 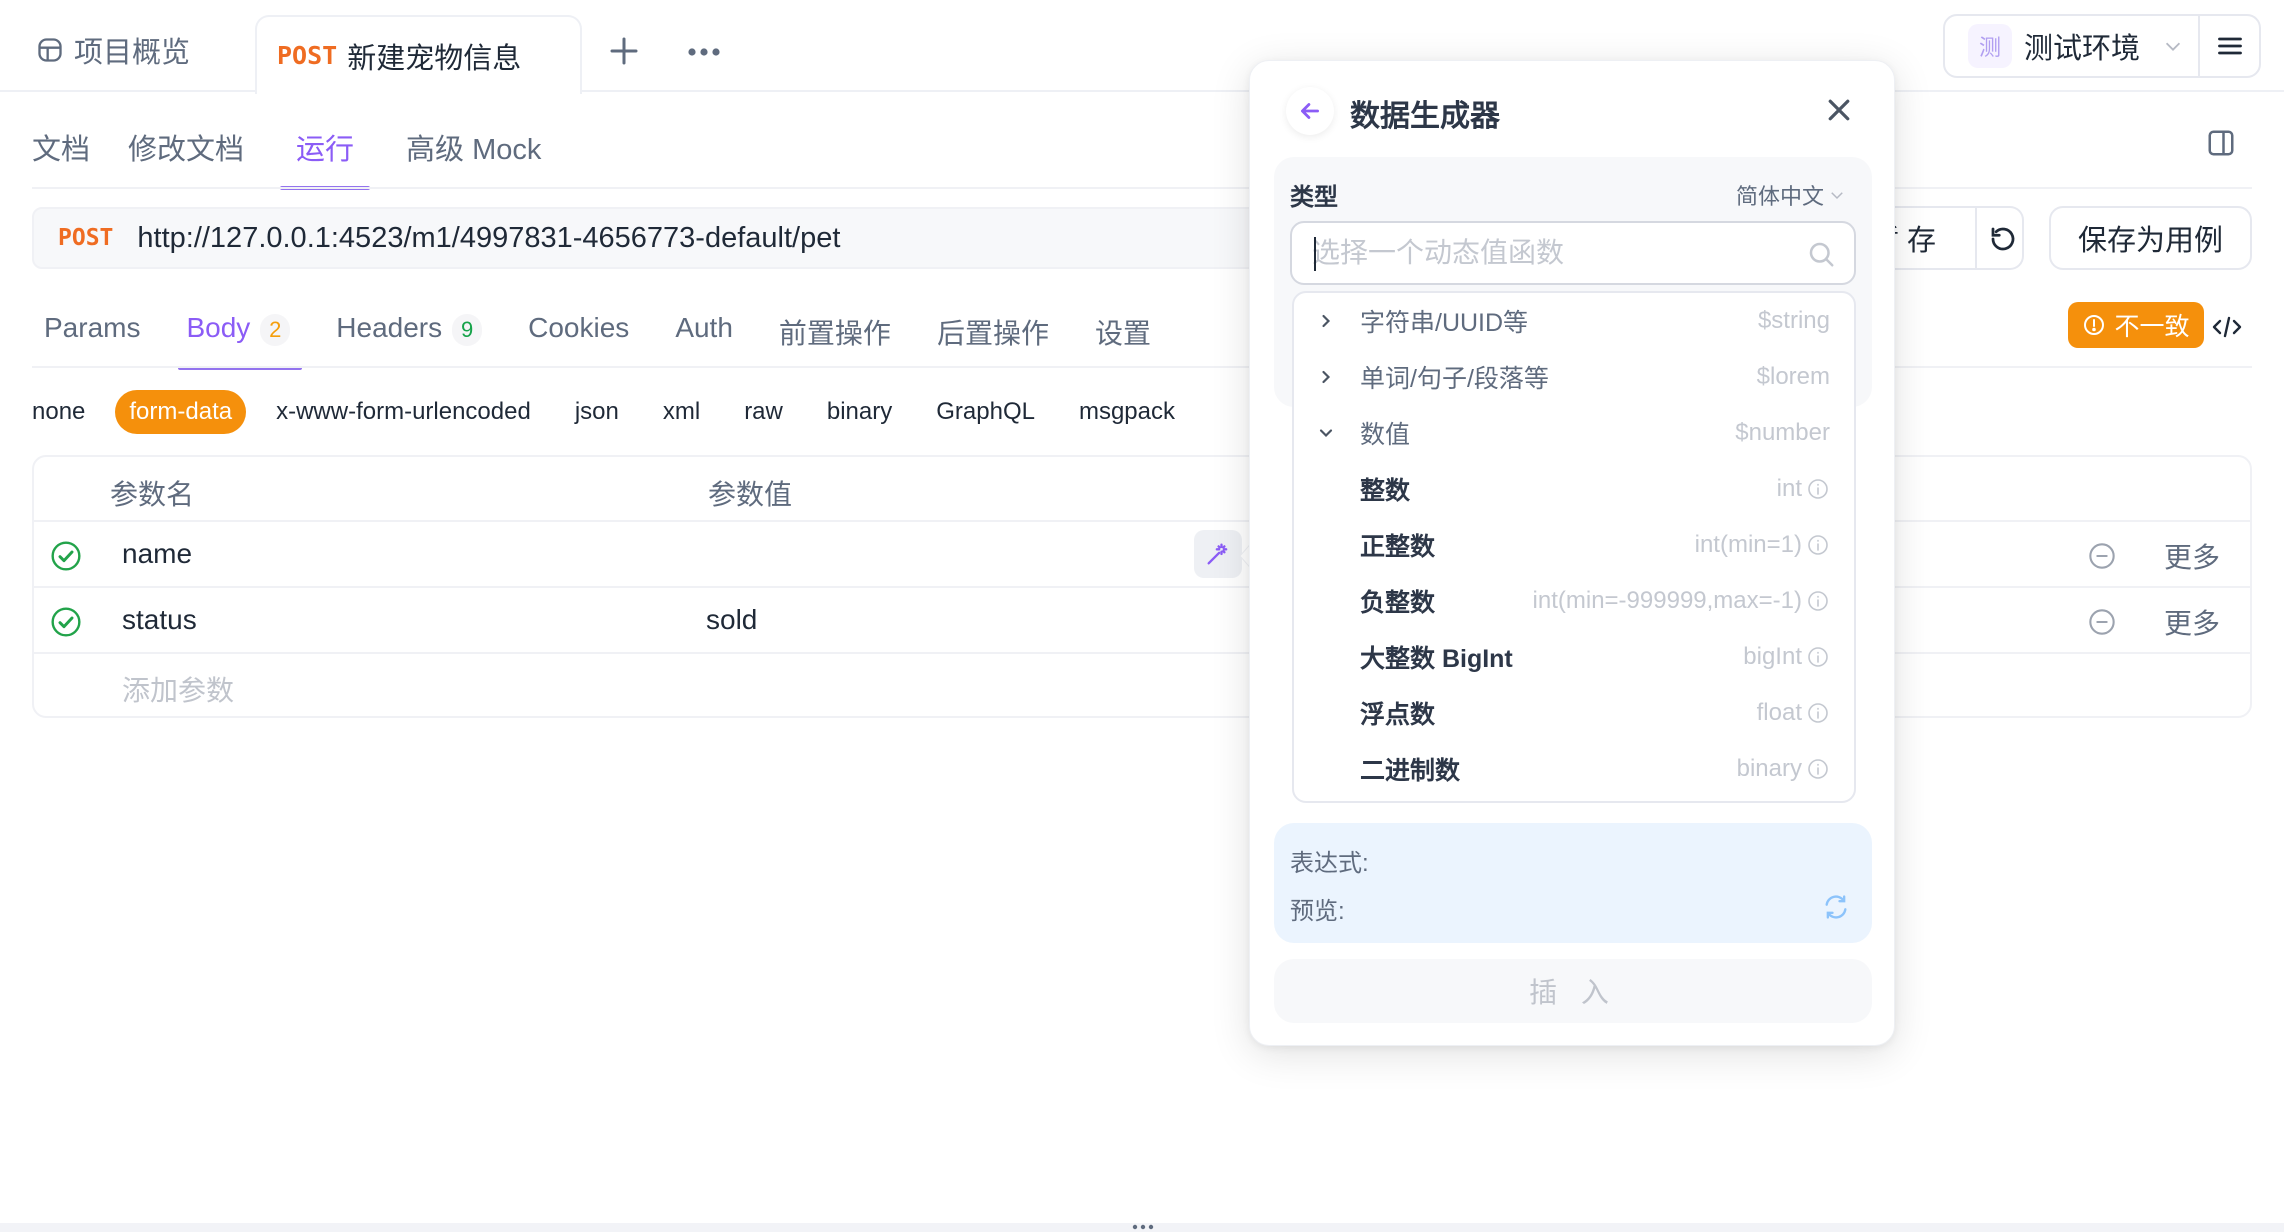 I want to click on list-item-string: 字符串/UUID等 $string, so click(x=1574, y=321).